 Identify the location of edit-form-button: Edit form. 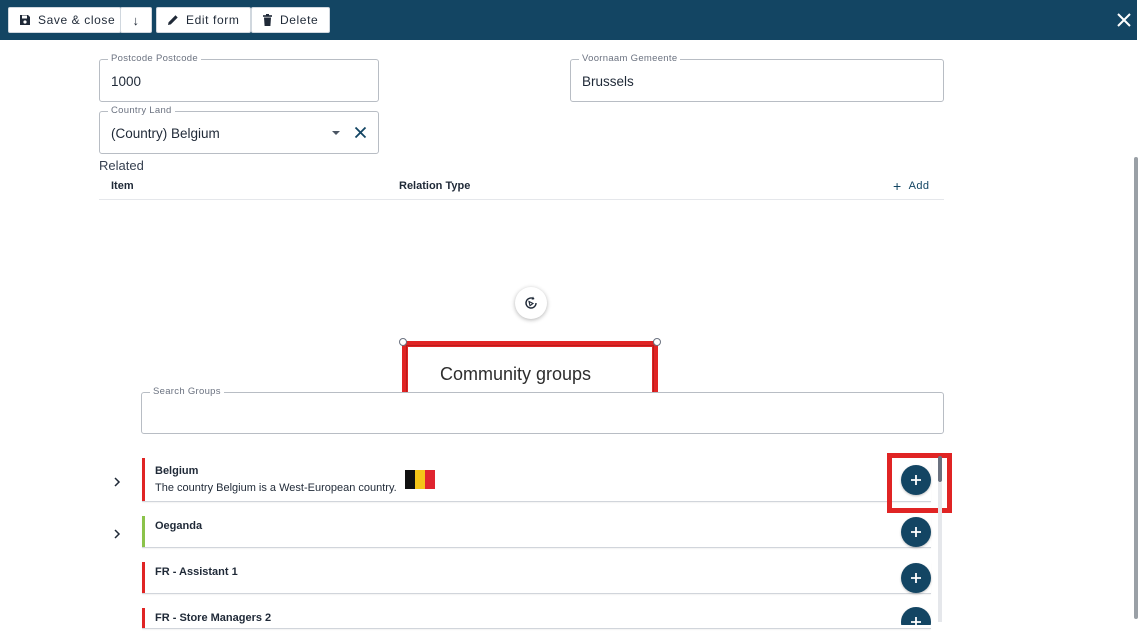
(203, 20).